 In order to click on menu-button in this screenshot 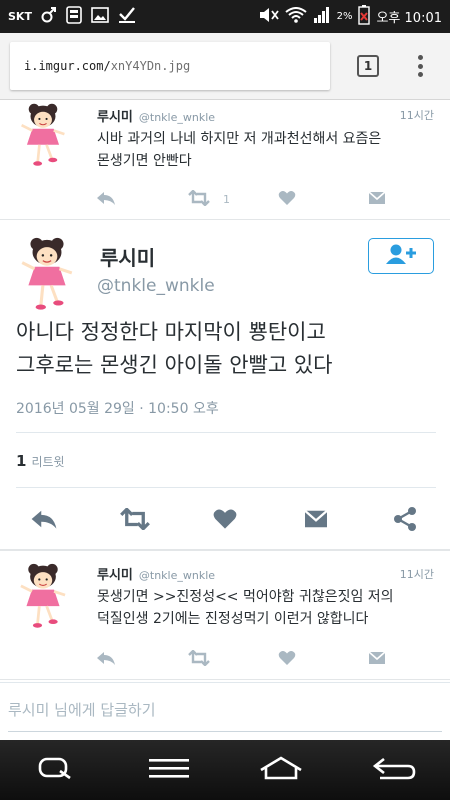, I will do `click(169, 770)`.